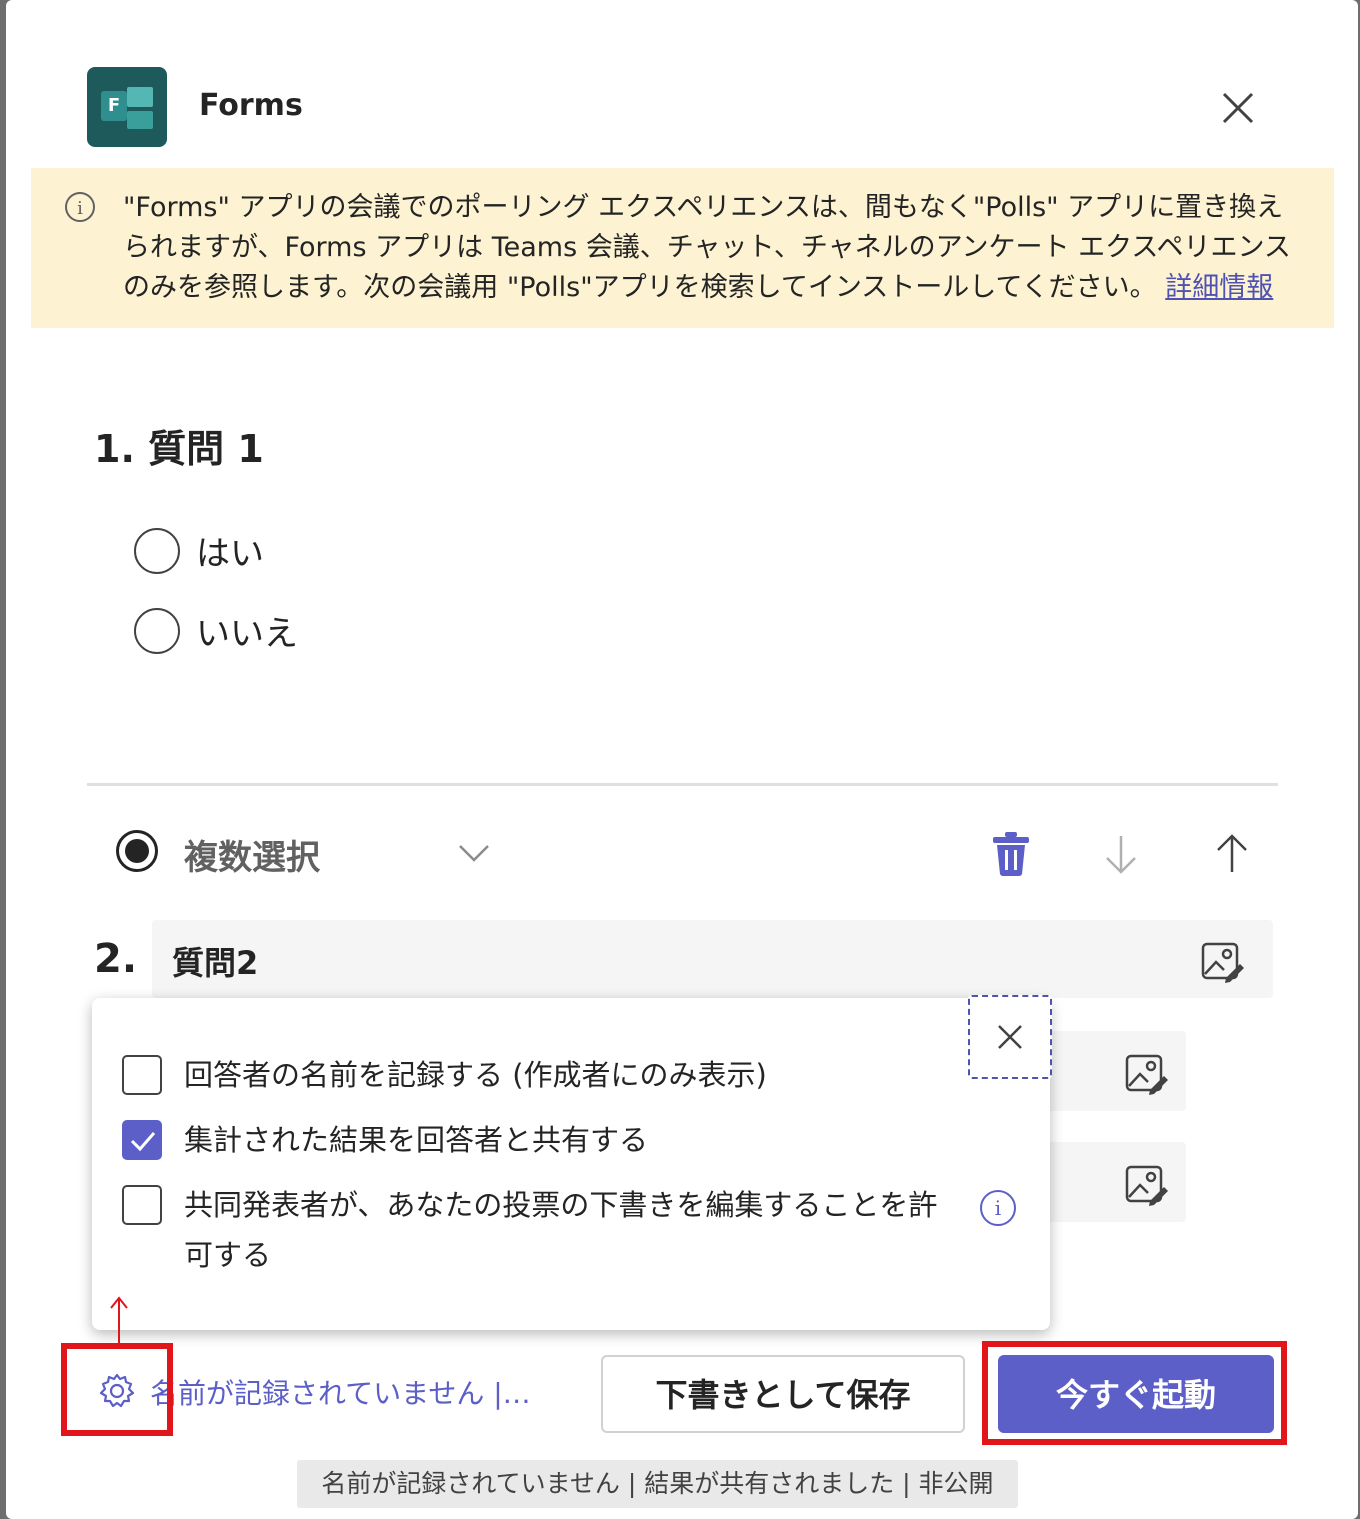 This screenshot has height=1519, width=1360. Describe the element at coordinates (230, 554) in the screenshot. I see `option-label: はい` at that location.